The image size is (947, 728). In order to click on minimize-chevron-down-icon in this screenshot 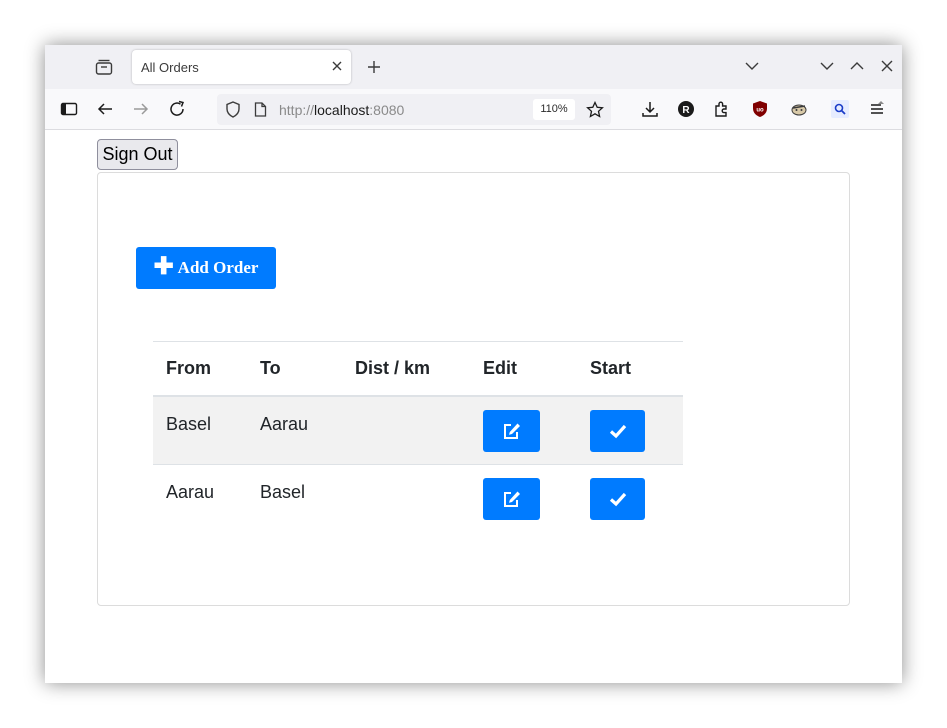, I will do `click(827, 66)`.